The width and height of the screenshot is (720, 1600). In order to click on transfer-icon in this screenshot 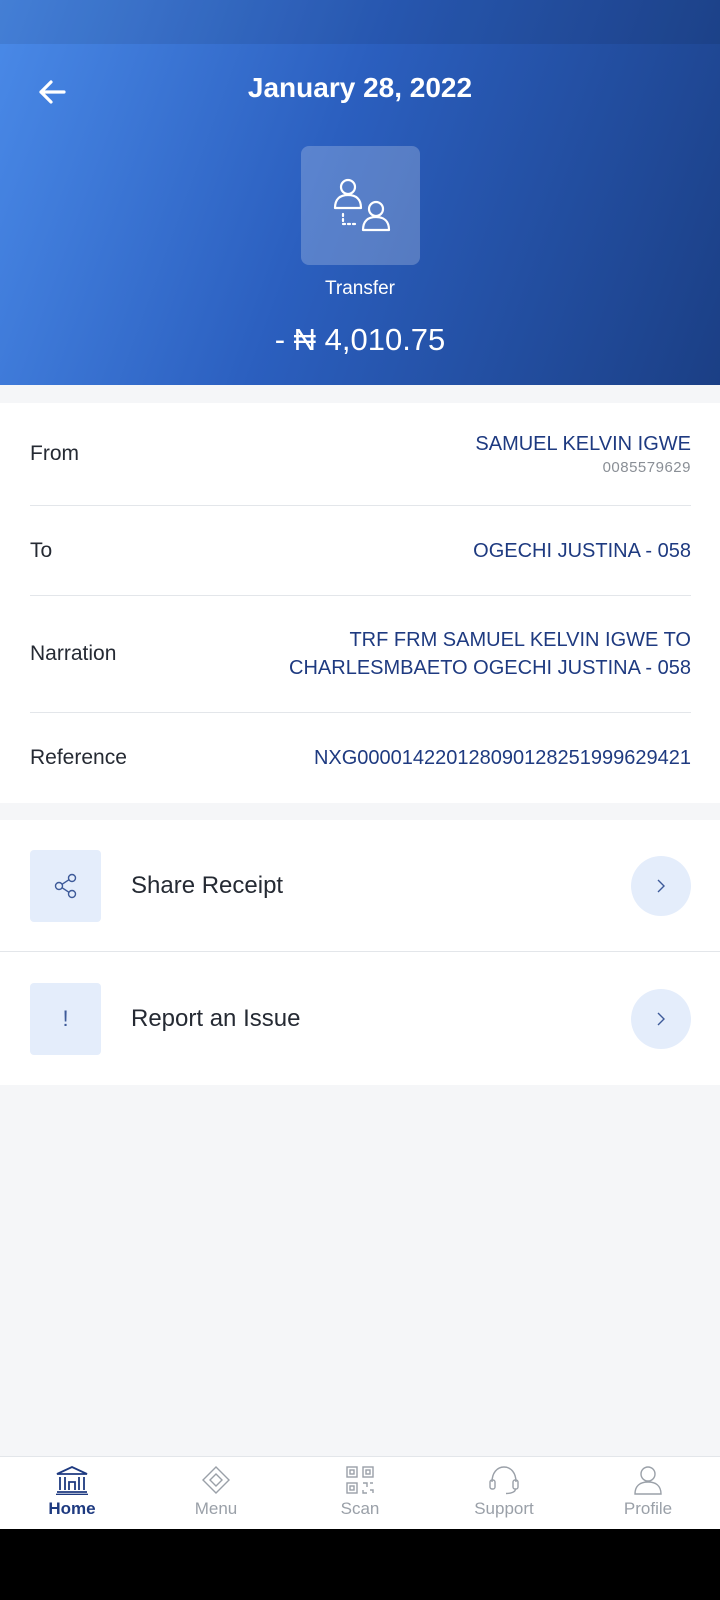, I will do `click(361, 204)`.